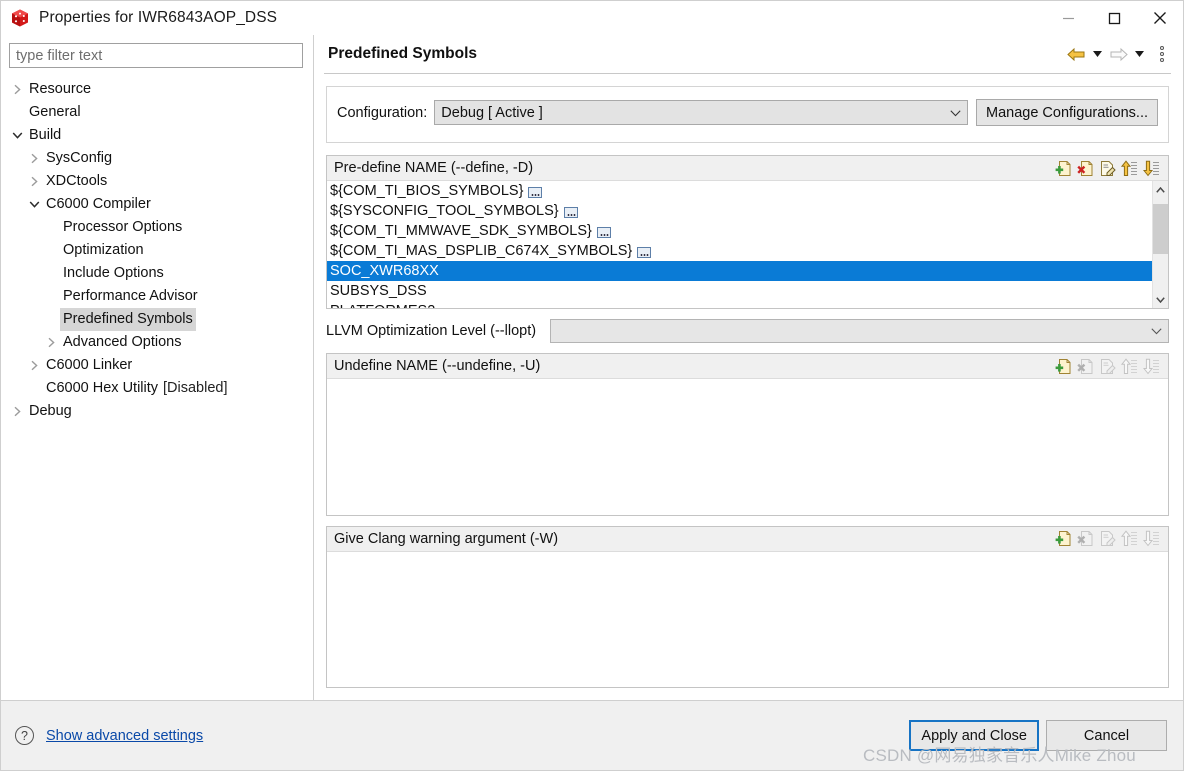 Image resolution: width=1184 pixels, height=771 pixels. What do you see at coordinates (157, 250) in the screenshot?
I see `sidebar-item-optimization: Optimization` at bounding box center [157, 250].